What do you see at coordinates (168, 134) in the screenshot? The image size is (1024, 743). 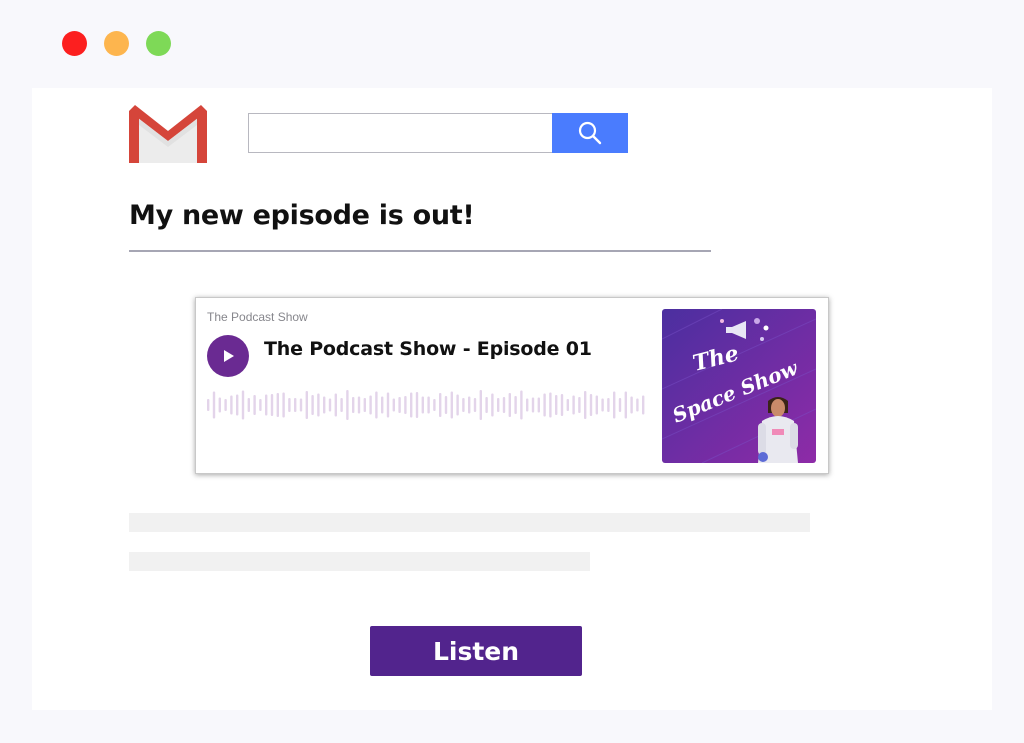 I see `gmail-logo` at bounding box center [168, 134].